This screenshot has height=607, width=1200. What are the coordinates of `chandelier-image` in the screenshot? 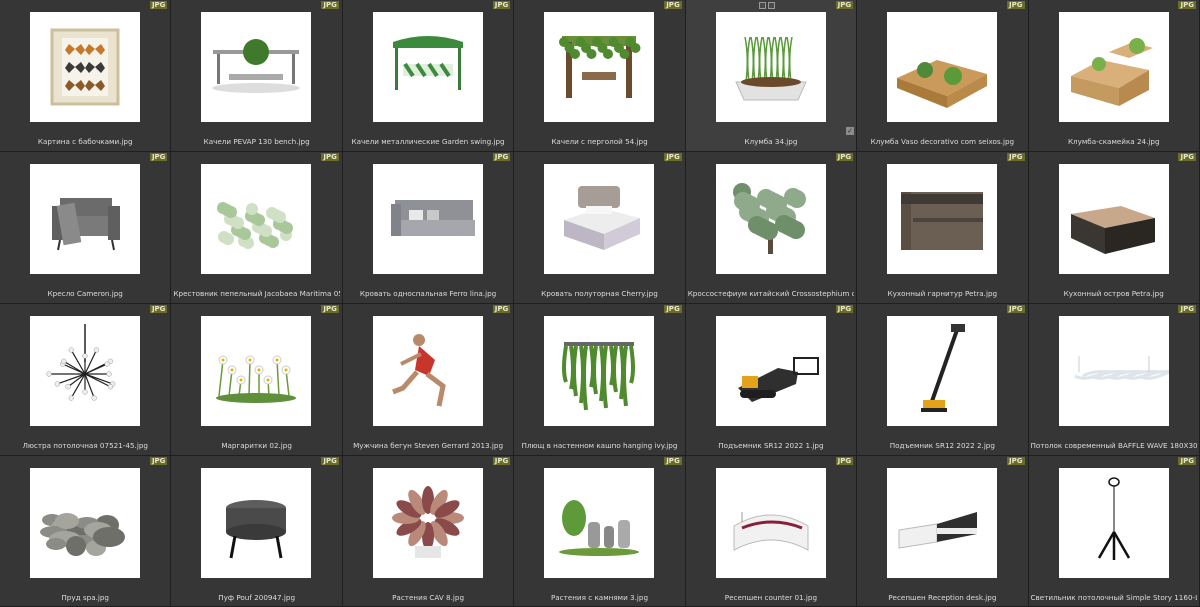 It's located at (85, 371).